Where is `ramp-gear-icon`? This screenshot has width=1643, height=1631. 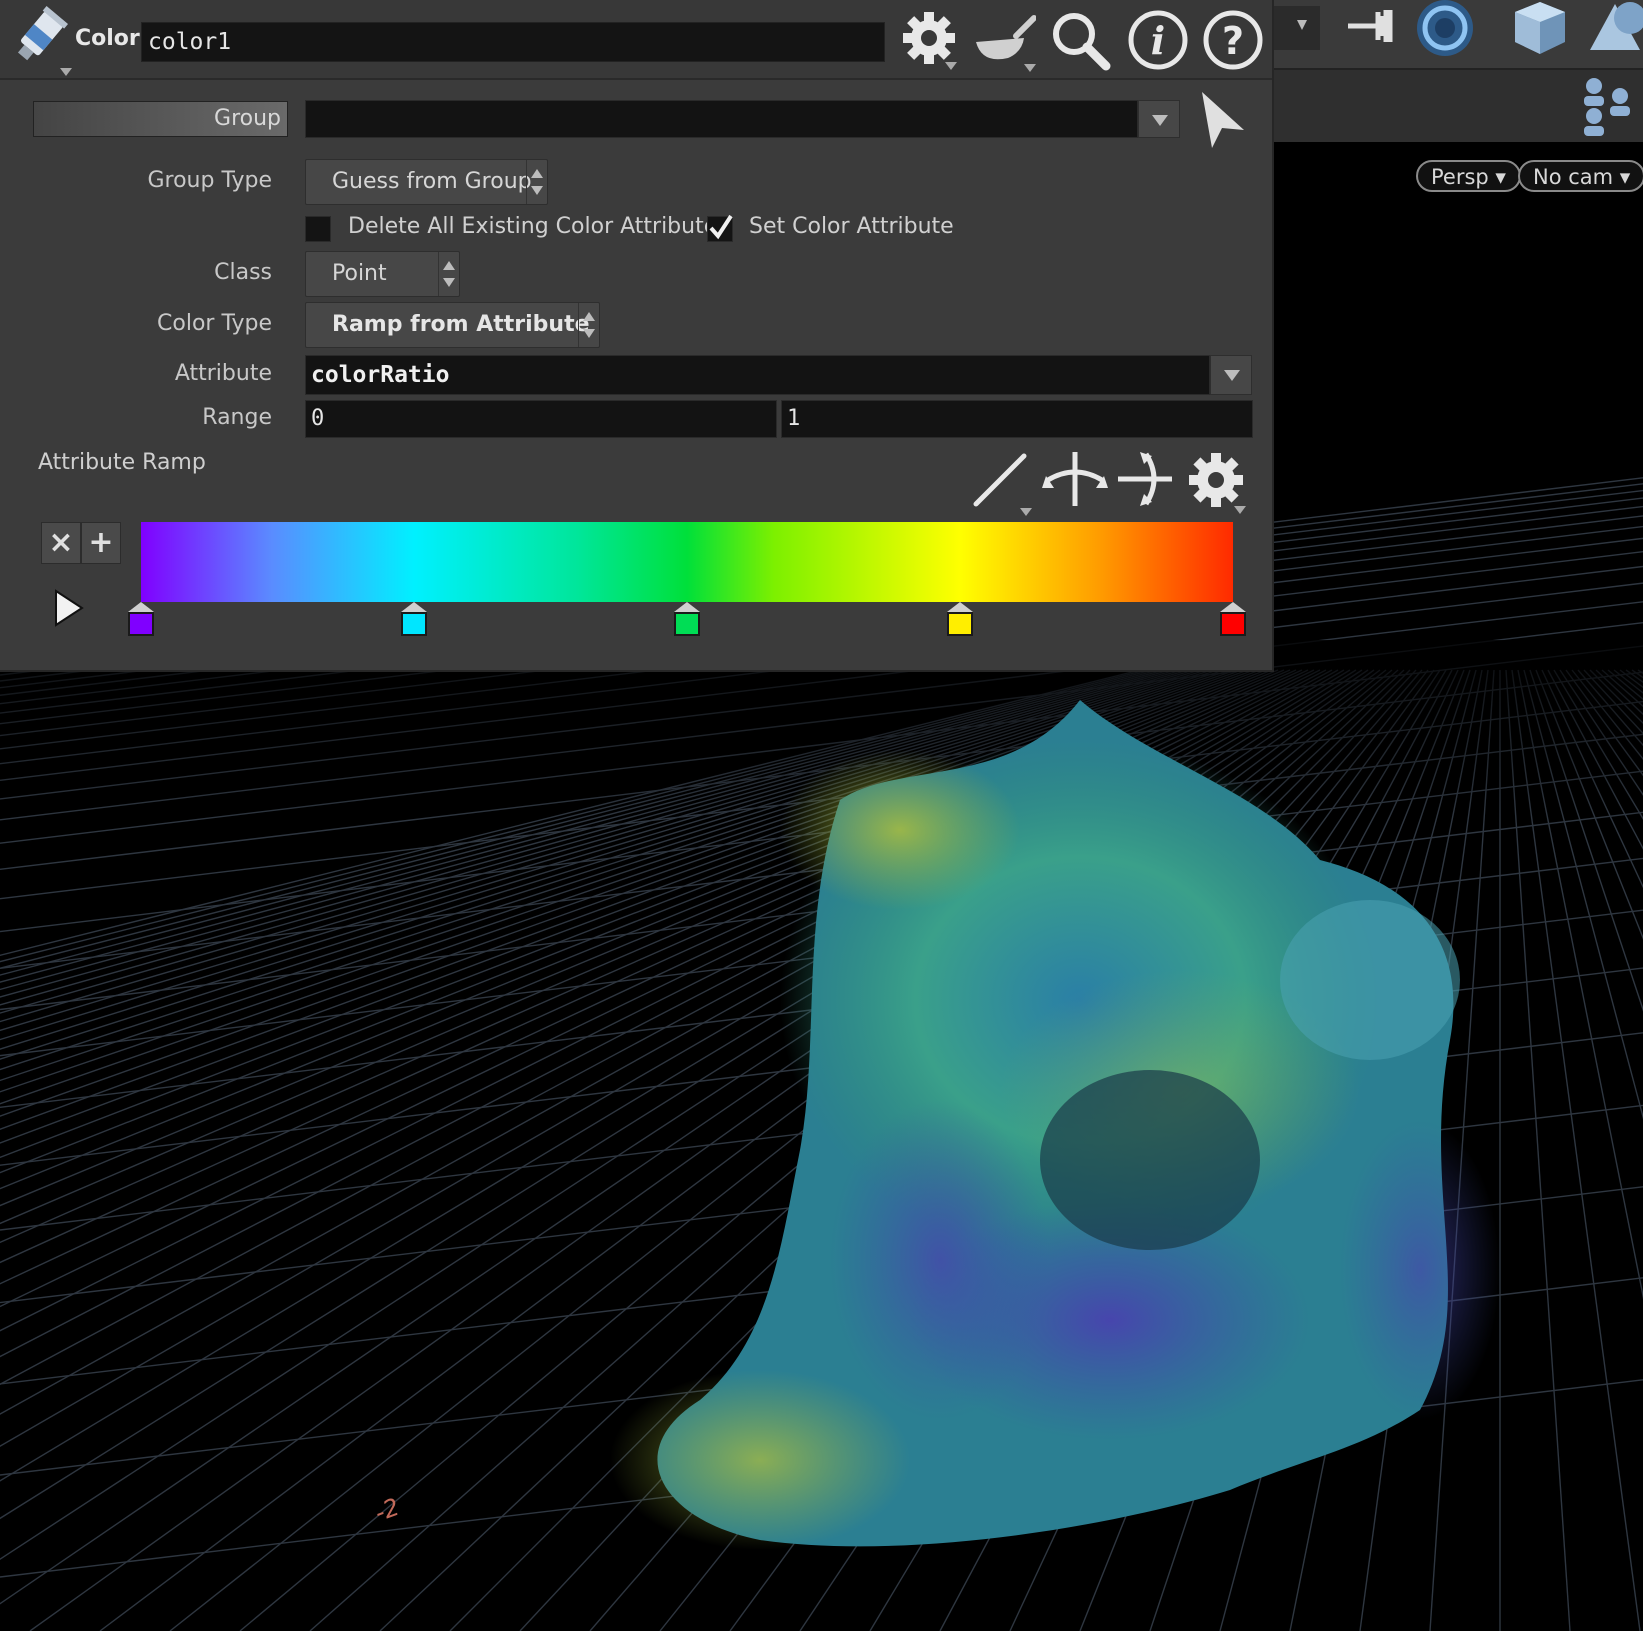
ramp-gear-icon is located at coordinates (1217, 483).